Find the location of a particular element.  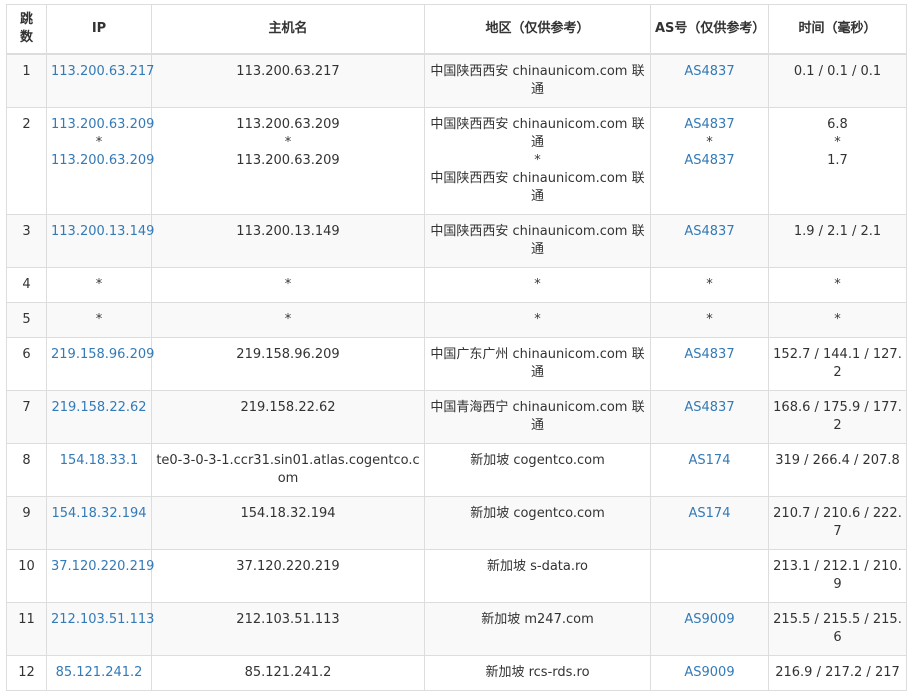

time-value: 215.5 / 215.5 / 215.6 is located at coordinates (837, 628).